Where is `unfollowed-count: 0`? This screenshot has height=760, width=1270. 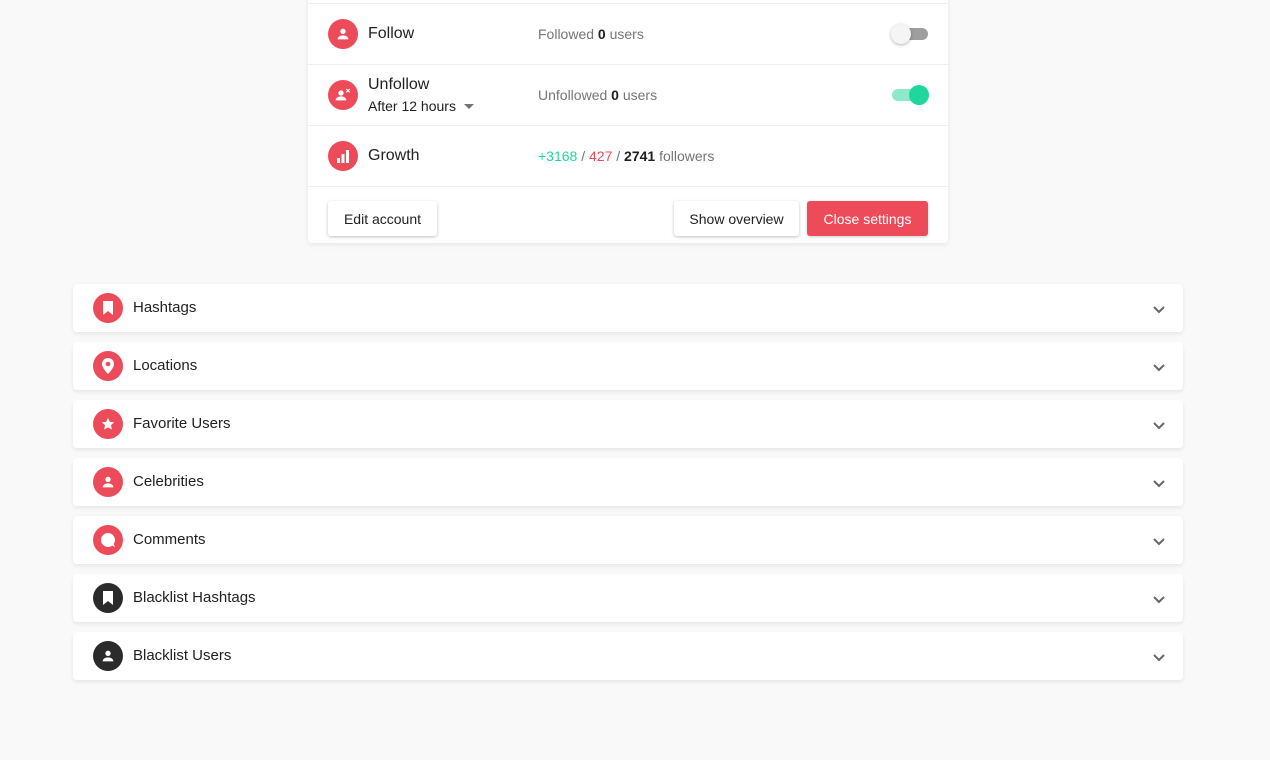 unfollowed-count: 0 is located at coordinates (615, 95).